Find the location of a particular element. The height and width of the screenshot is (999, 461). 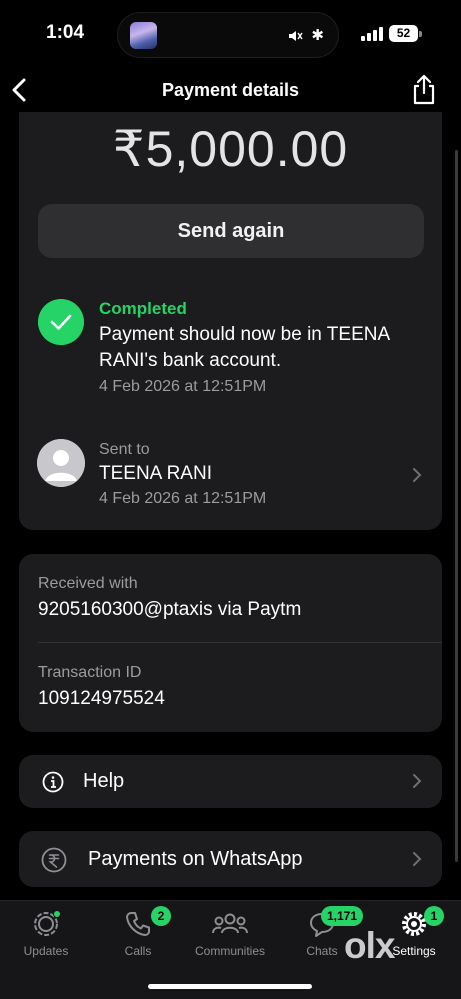

page-title: Payment details is located at coordinates (230, 90).